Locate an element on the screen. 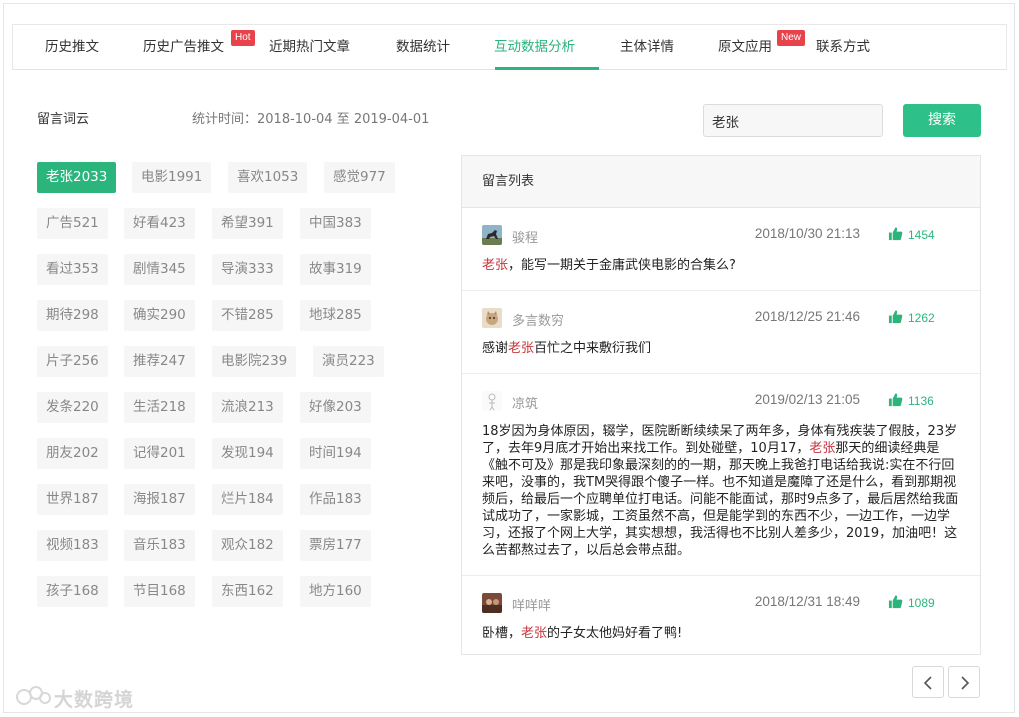 Image resolution: width=1019 pixels, height=717 pixels. wordcloud-tag: 希望391 is located at coordinates (247, 223).